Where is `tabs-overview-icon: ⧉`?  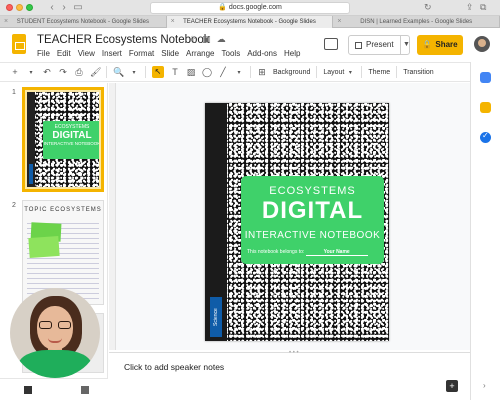
tabs-overview-icon: ⧉ is located at coordinates (483, 7).